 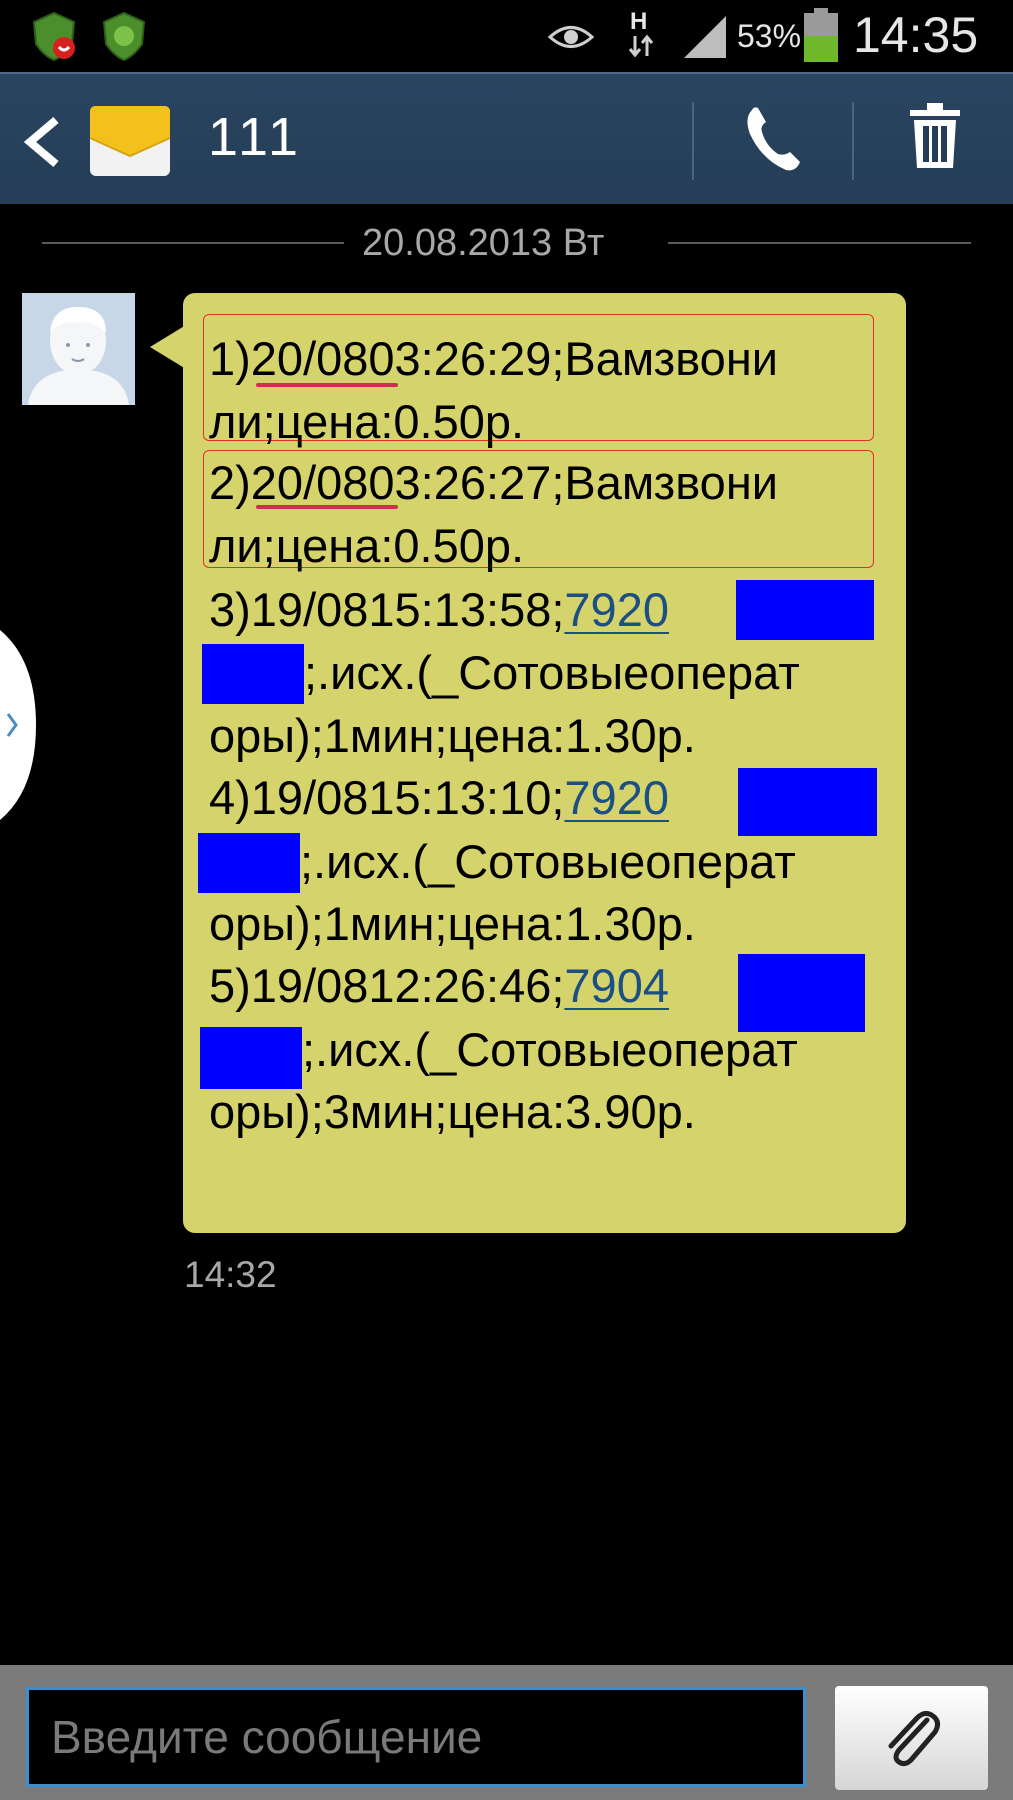 What do you see at coordinates (769, 36) in the screenshot?
I see `battery-percent: 53%` at bounding box center [769, 36].